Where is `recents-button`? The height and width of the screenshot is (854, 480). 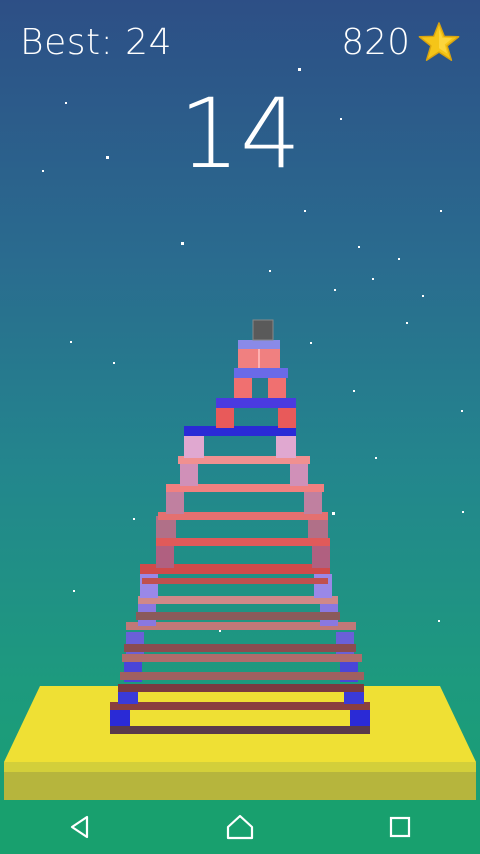 recents-button is located at coordinates (400, 827).